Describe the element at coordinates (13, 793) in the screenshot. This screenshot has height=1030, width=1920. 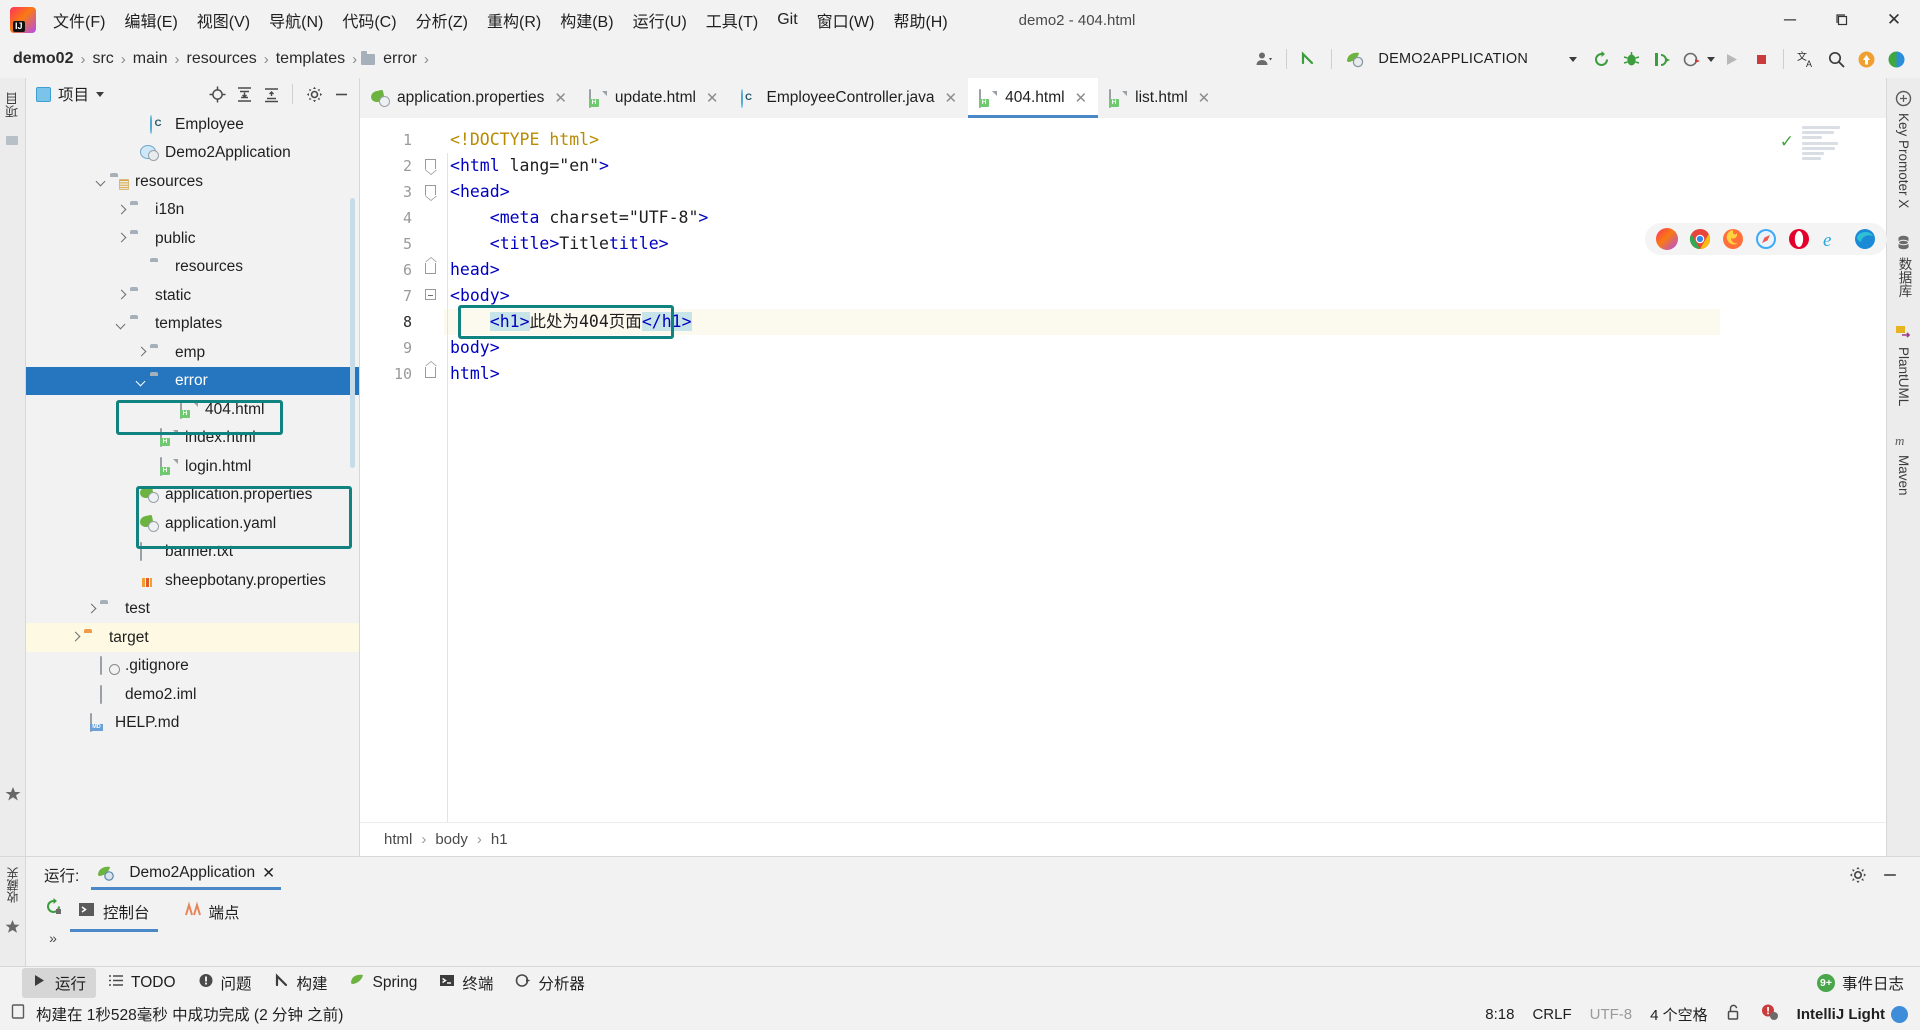
I see `favorites-icon` at that location.